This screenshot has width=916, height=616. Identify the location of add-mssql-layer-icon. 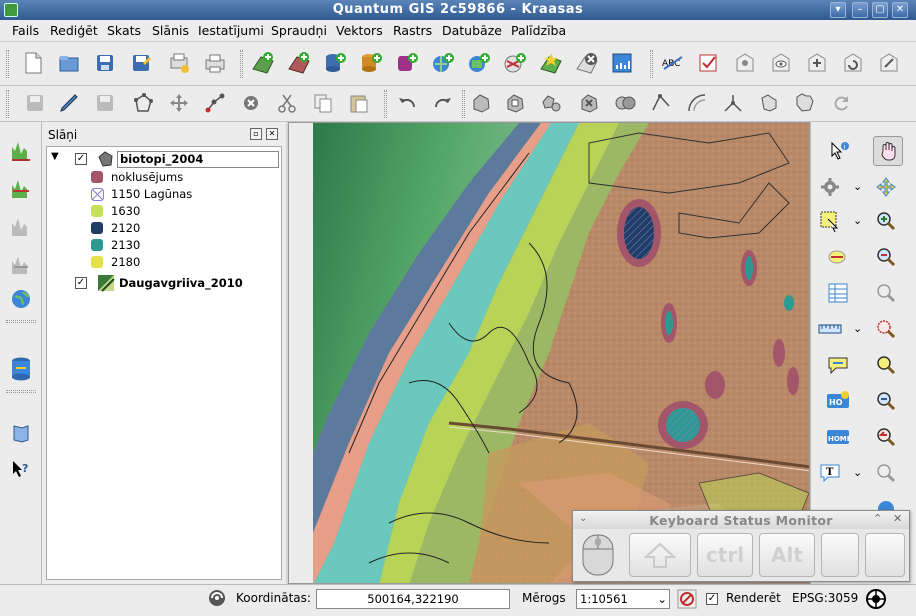
(407, 63).